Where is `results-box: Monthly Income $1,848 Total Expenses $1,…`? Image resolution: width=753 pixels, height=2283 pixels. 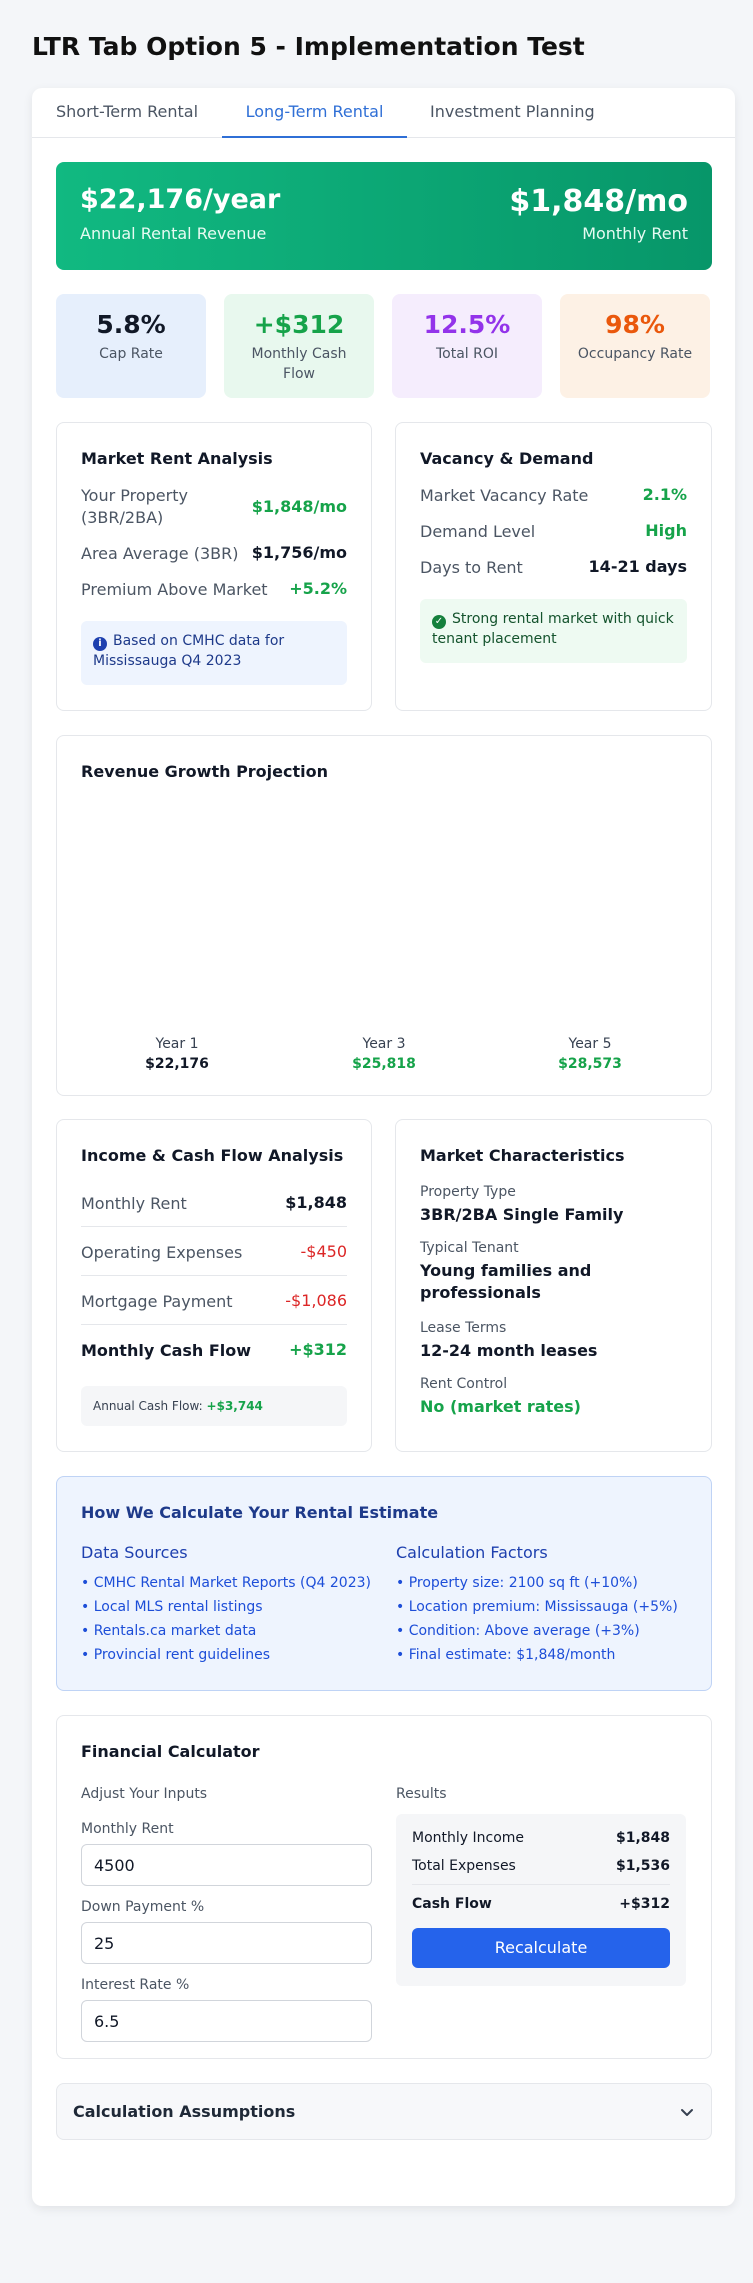 results-box: Monthly Income $1,848 Total Expenses $1,… is located at coordinates (541, 1900).